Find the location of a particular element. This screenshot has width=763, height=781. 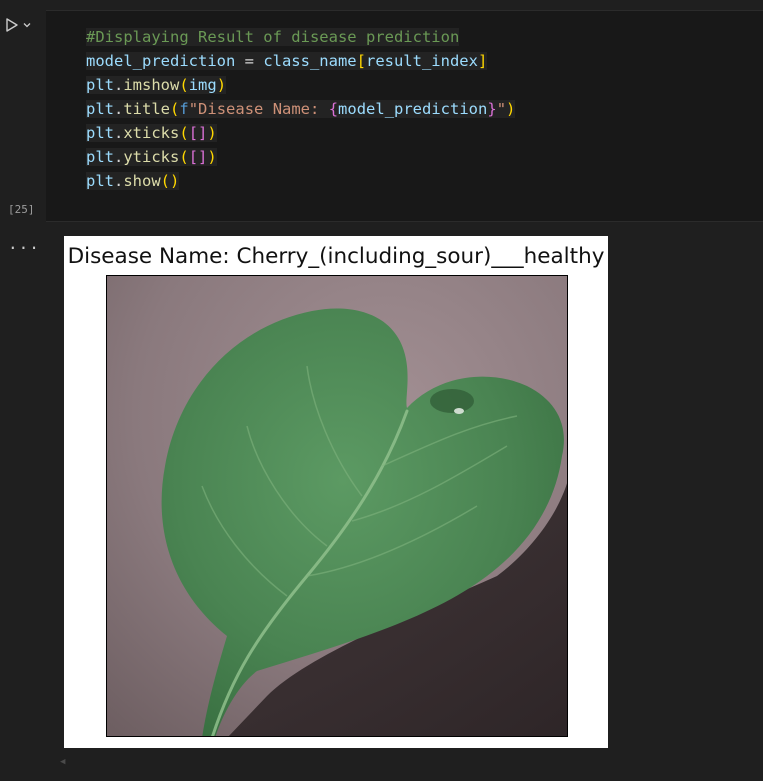

code-line-5: plt.xticks([]) is located at coordinates (151, 133).